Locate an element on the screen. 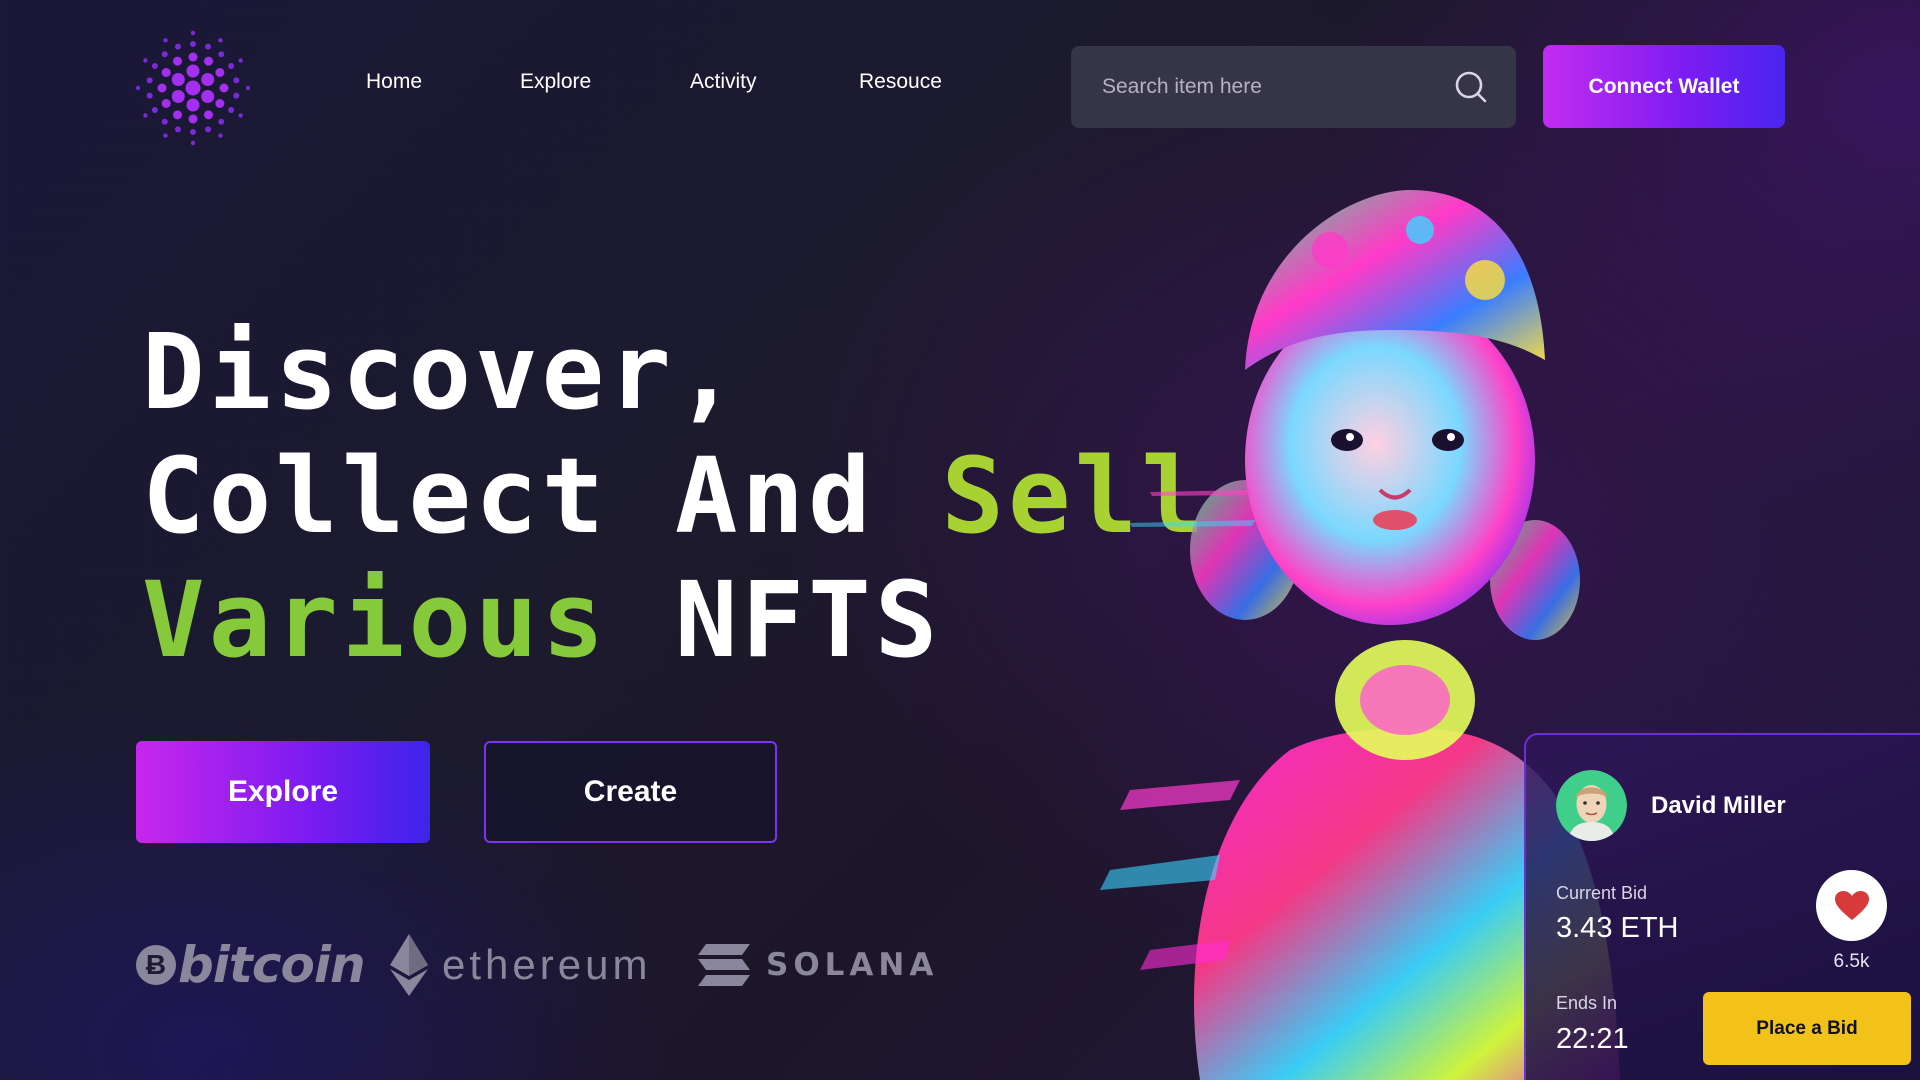  solana-logo: SOLANA is located at coordinates (818, 965).